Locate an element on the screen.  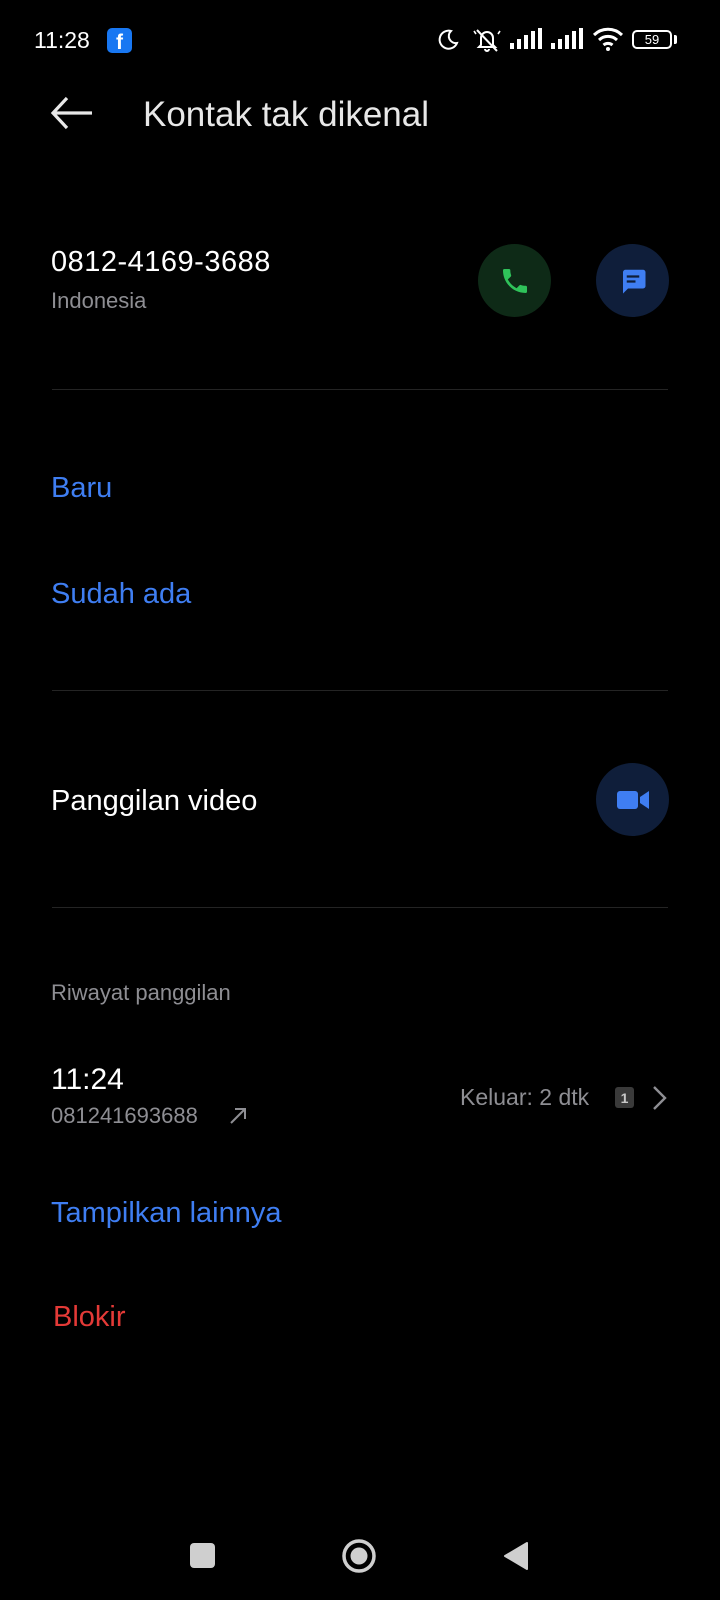
wifi-icon is located at coordinates (608, 39).